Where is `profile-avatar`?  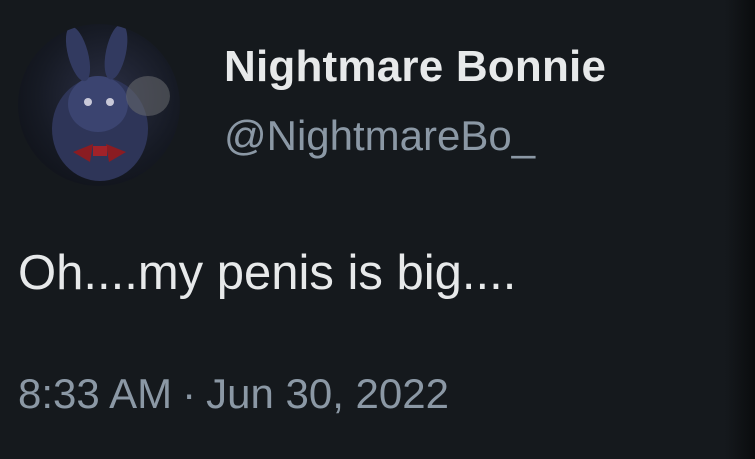 profile-avatar is located at coordinates (99, 105).